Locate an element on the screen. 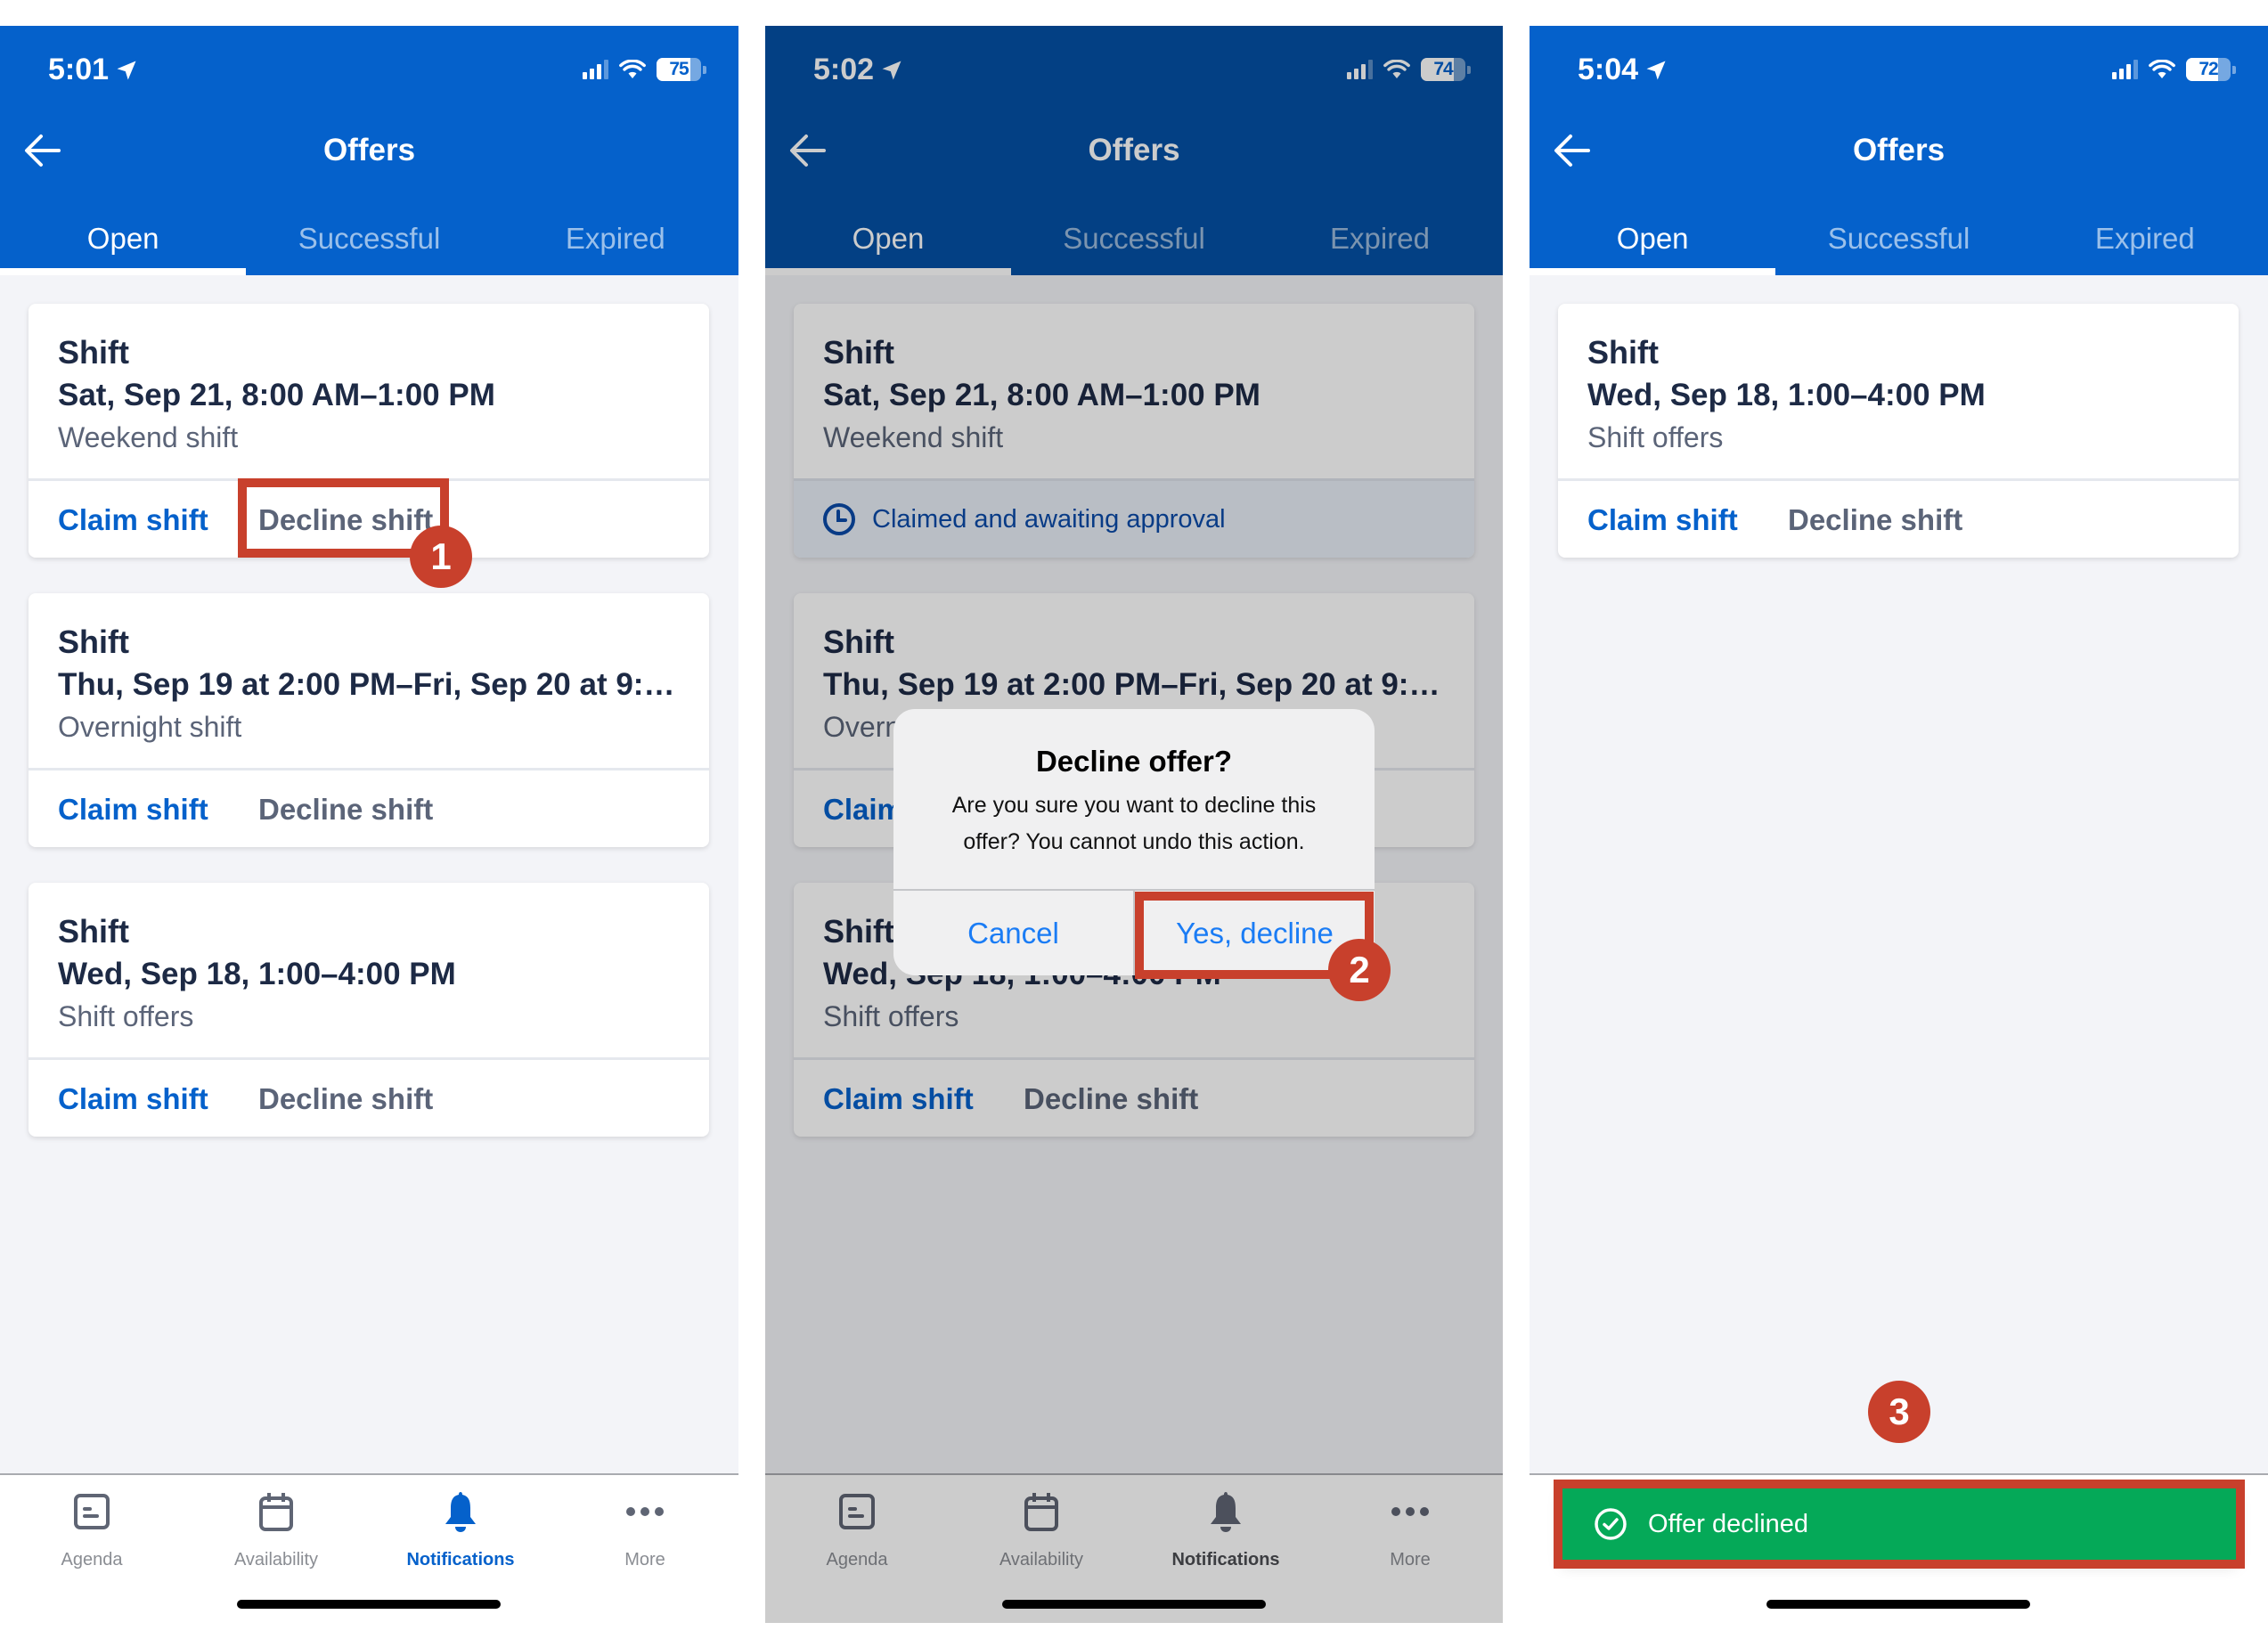 This screenshot has width=2268, height=1647. annotation-step-badge: 2 is located at coordinates (1359, 970).